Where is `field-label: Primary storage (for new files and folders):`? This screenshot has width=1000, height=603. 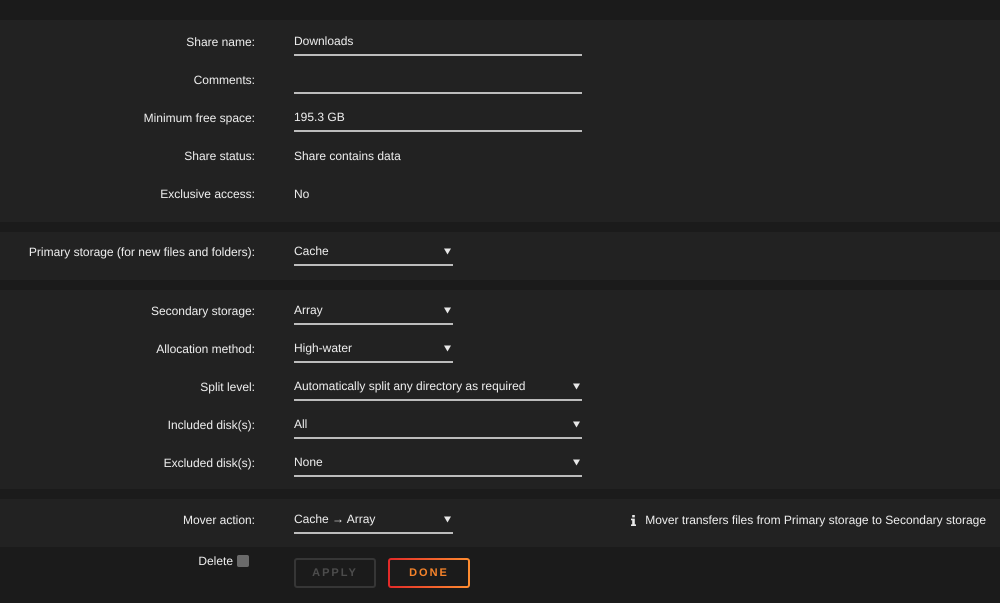 field-label: Primary storage (for new files and folders): is located at coordinates (141, 252).